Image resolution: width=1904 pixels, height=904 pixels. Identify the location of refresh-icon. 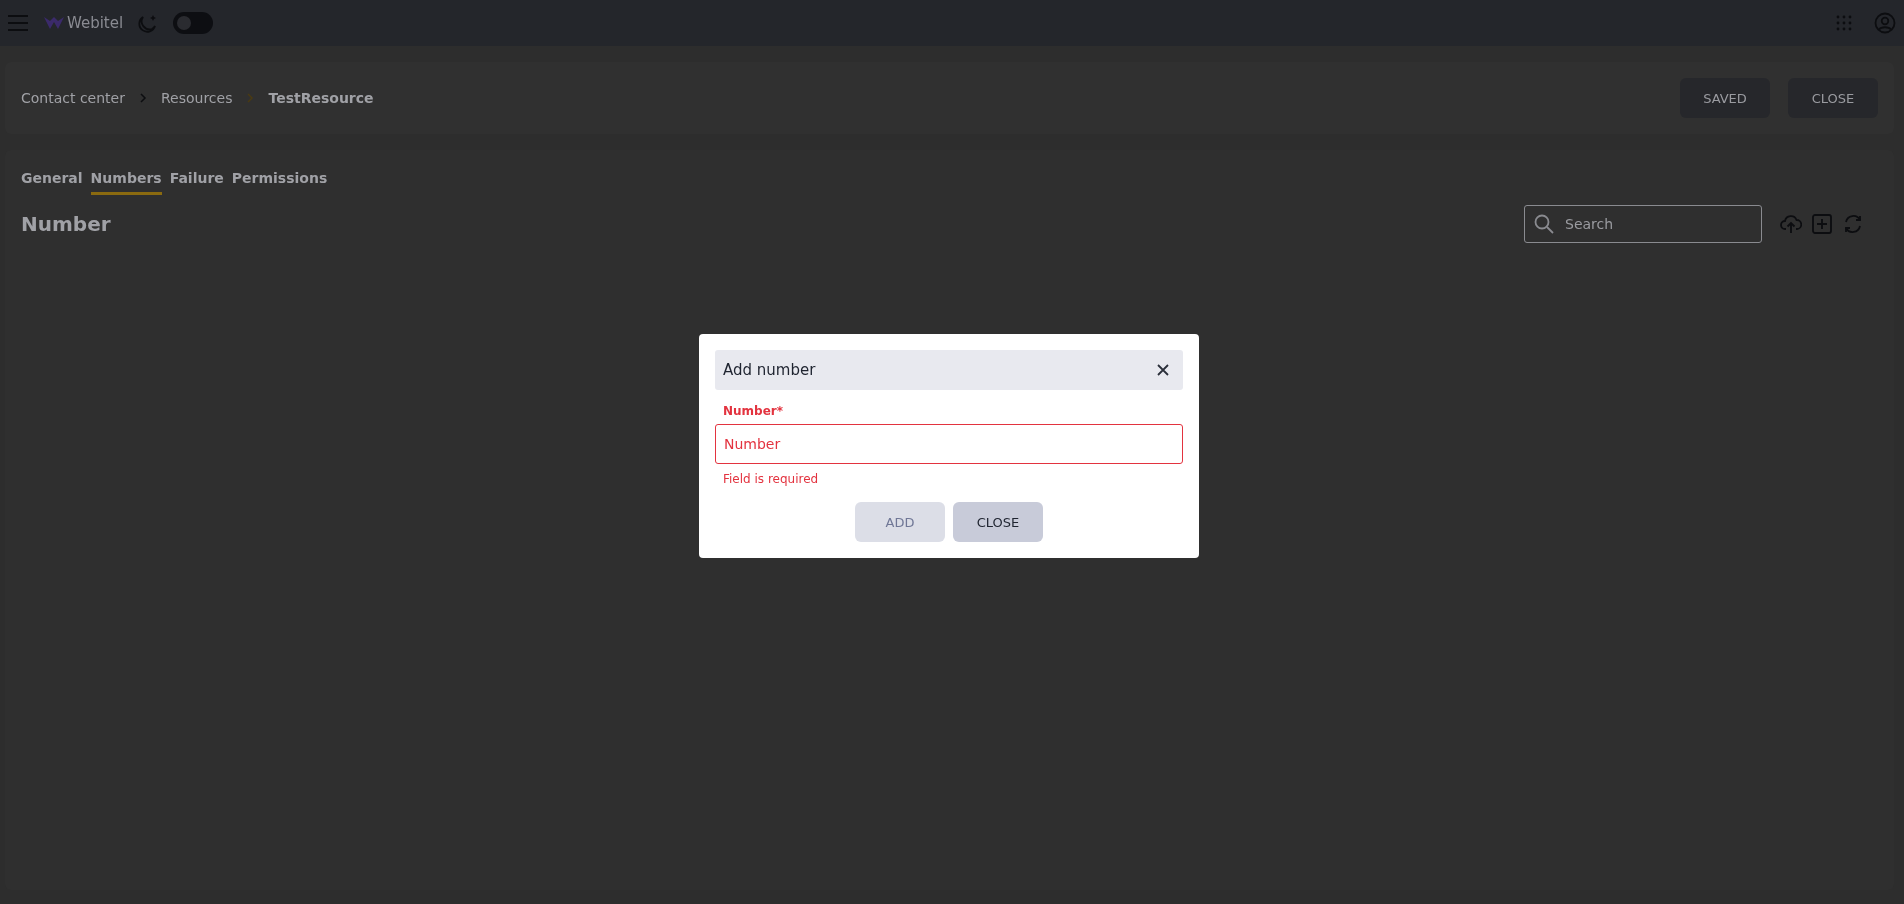
(1853, 224).